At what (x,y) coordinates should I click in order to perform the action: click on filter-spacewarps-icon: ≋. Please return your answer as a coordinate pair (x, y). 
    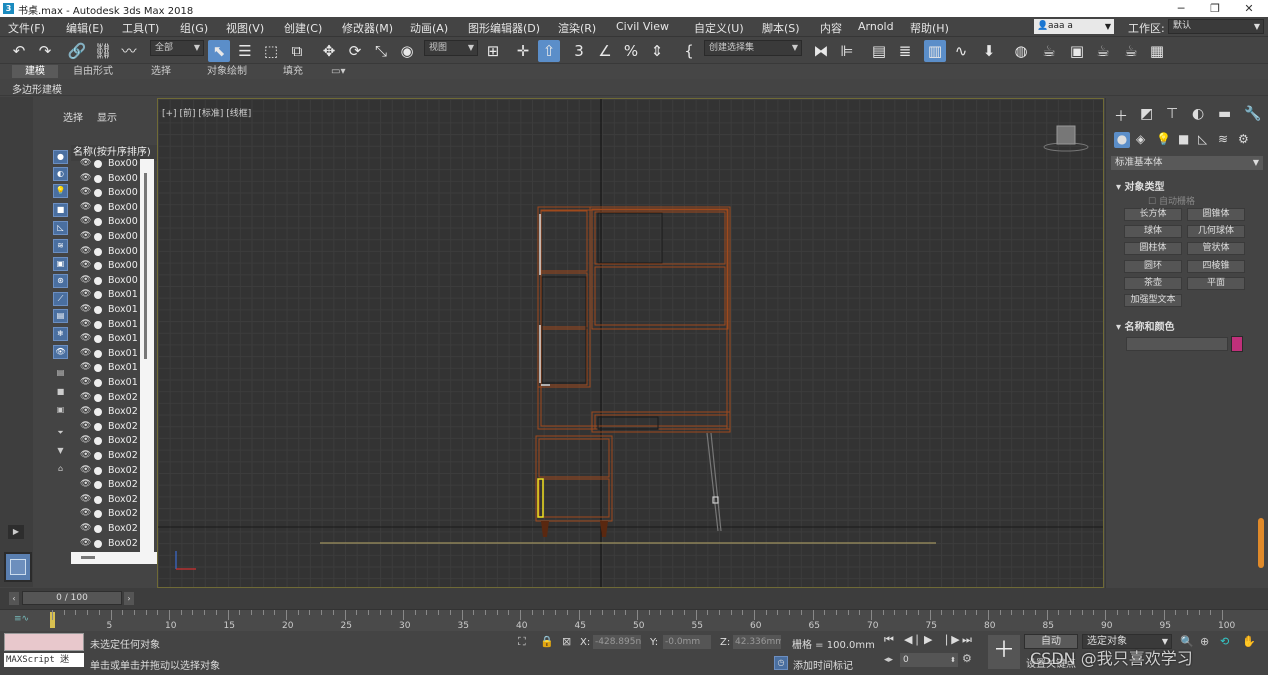
    Looking at the image, I should click on (60, 246).